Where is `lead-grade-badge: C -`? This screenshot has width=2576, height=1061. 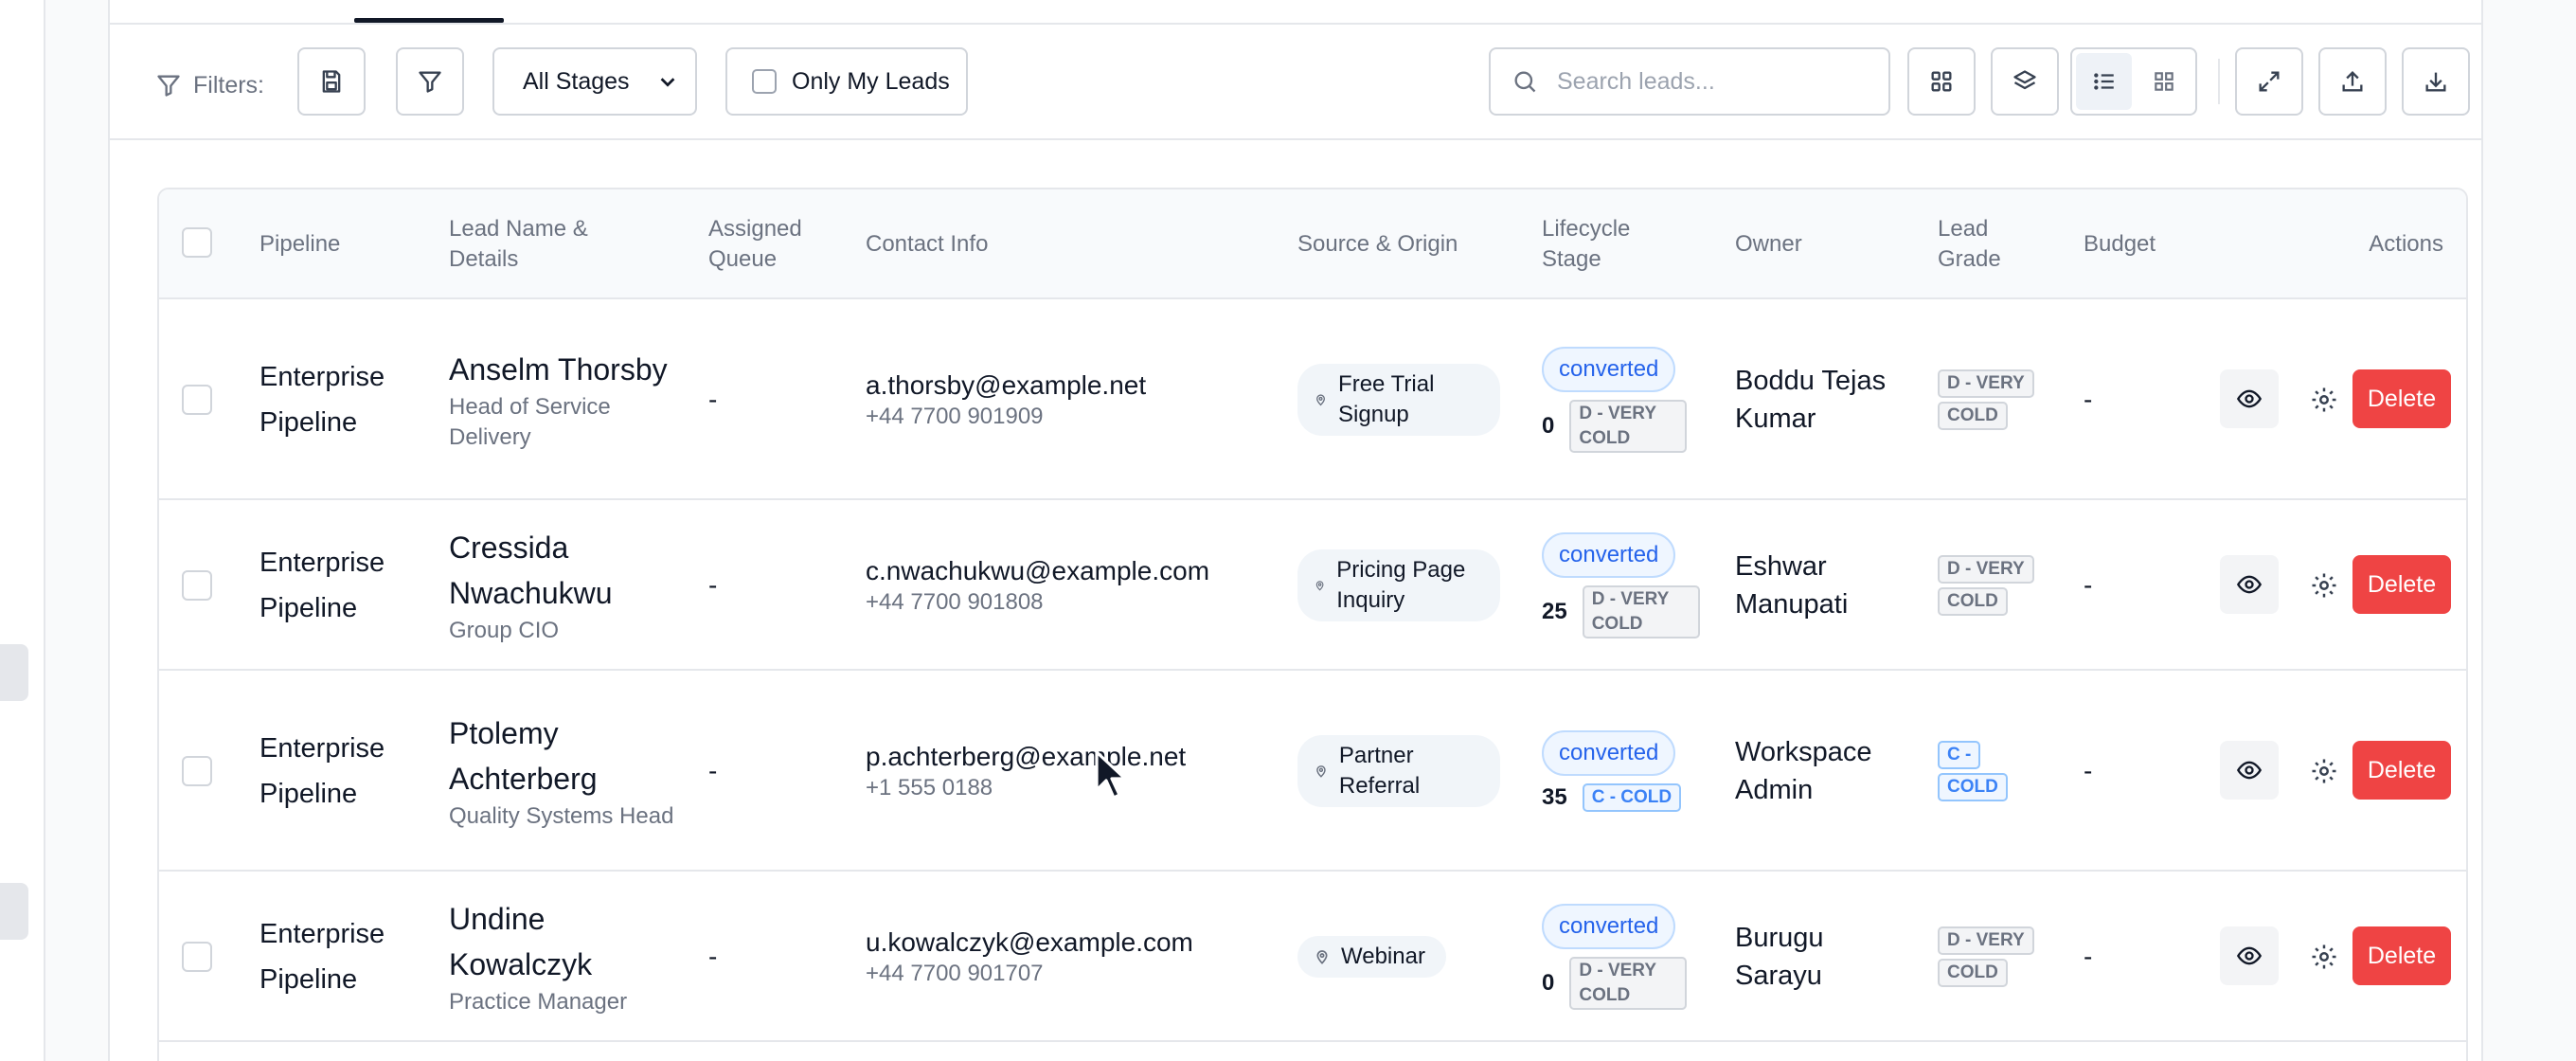
lead-grade-badge: C - is located at coordinates (1960, 755).